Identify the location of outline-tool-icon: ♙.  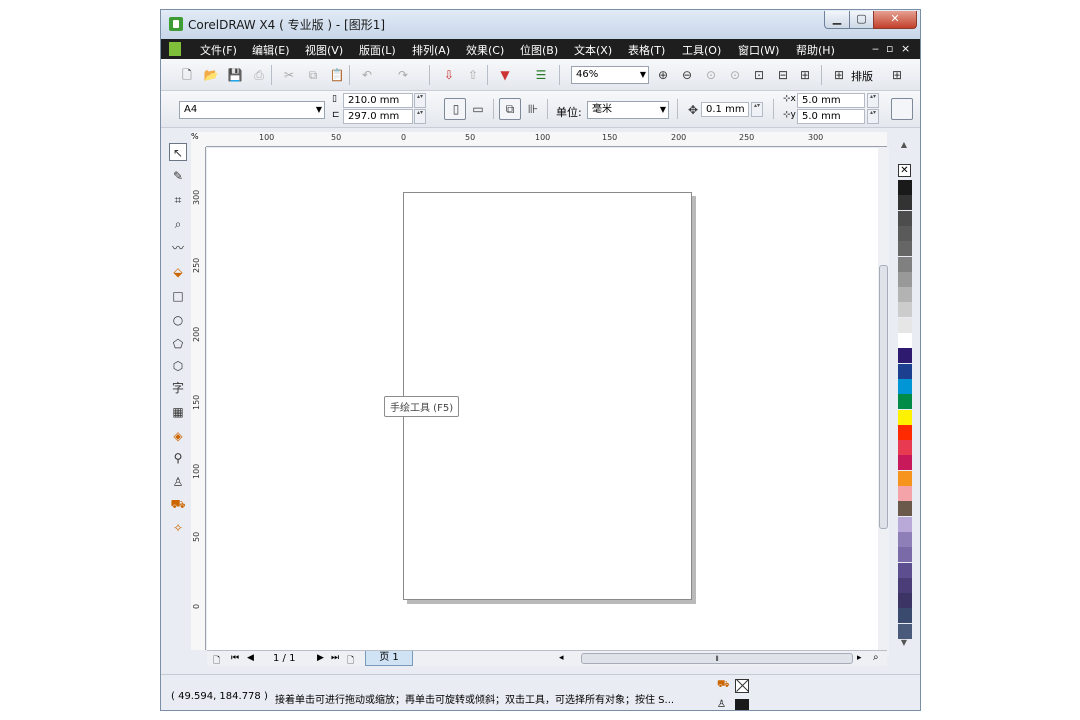
(178, 482).